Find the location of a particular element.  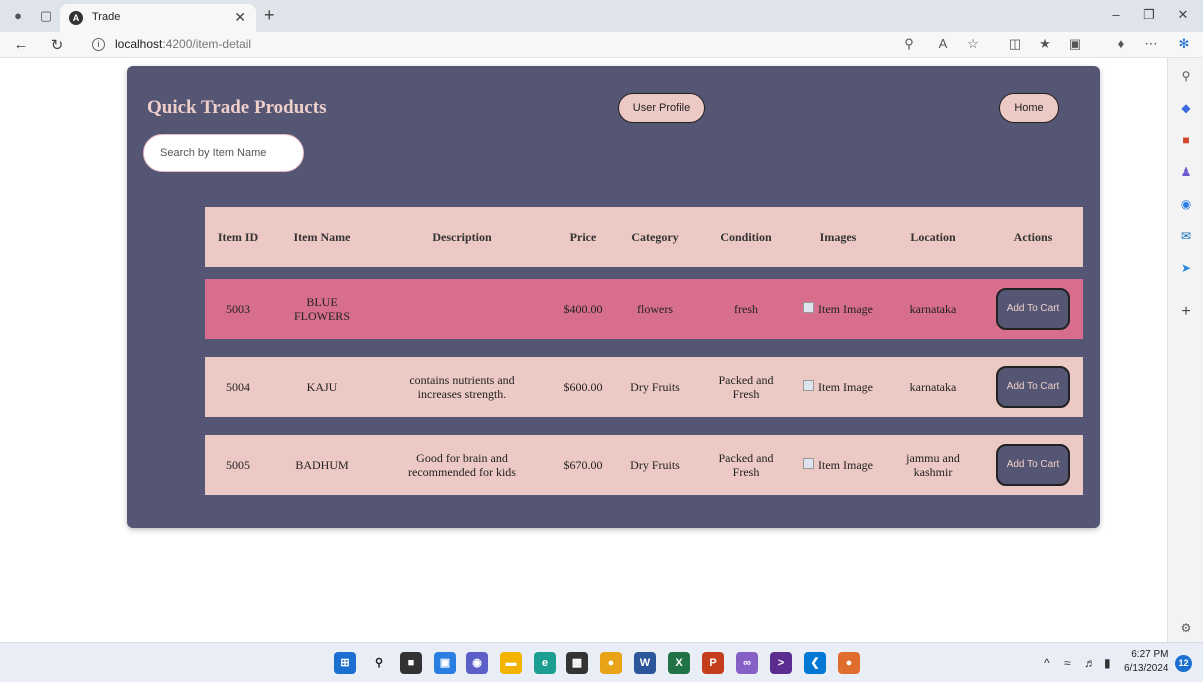

refresh-icon: ↻ is located at coordinates (57, 45).